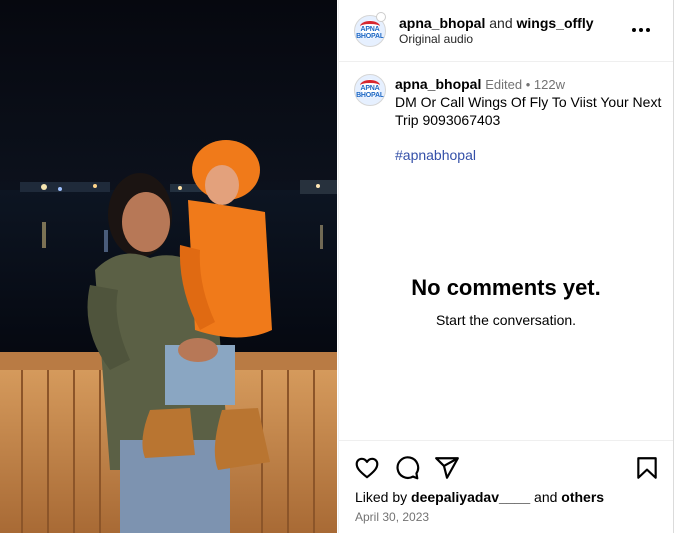 This screenshot has height=533, width=676. I want to click on liked-by-others: others, so click(582, 497).